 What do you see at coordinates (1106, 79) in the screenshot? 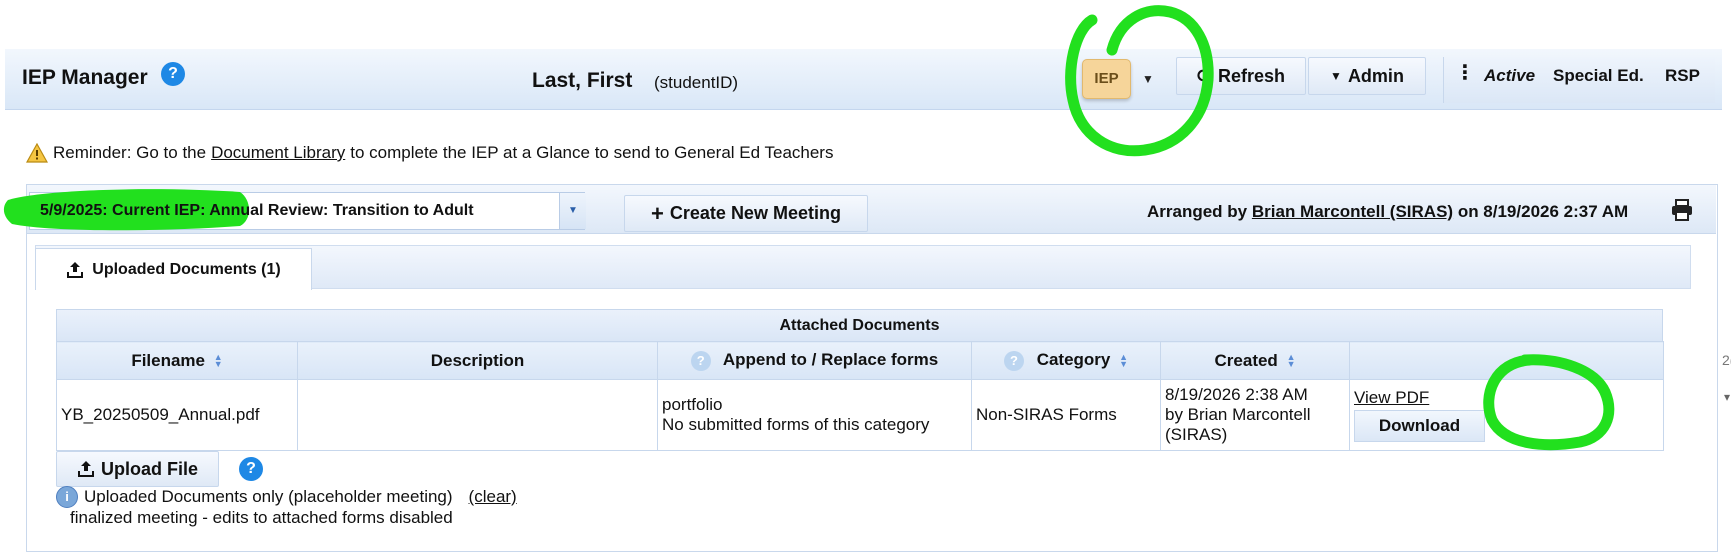
I see `iep-folder-button: IEP` at bounding box center [1106, 79].